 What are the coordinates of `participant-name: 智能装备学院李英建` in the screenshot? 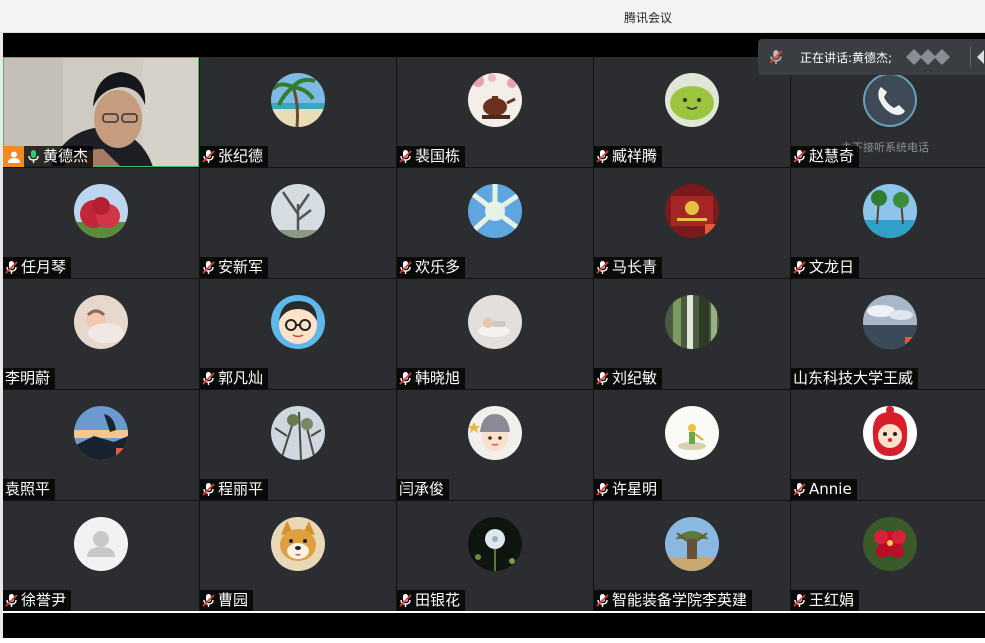 It's located at (680, 600).